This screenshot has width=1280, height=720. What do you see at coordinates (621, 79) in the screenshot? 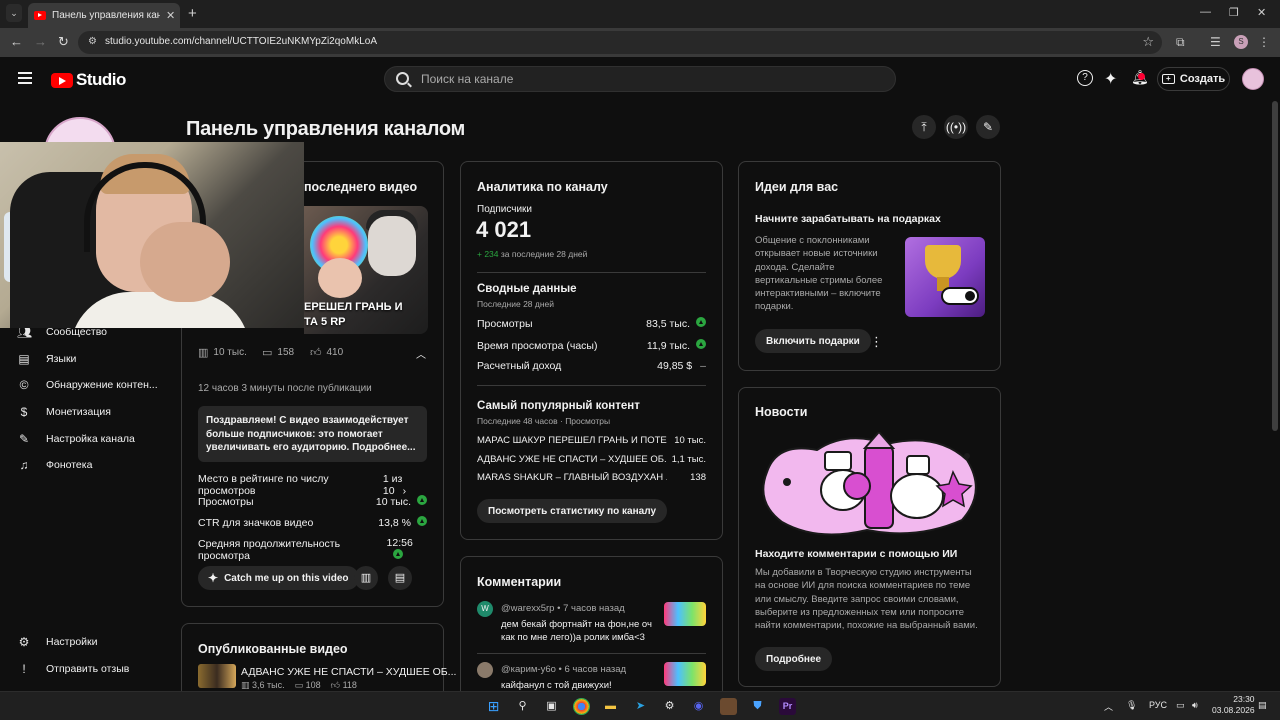
I see `search-input` at bounding box center [621, 79].